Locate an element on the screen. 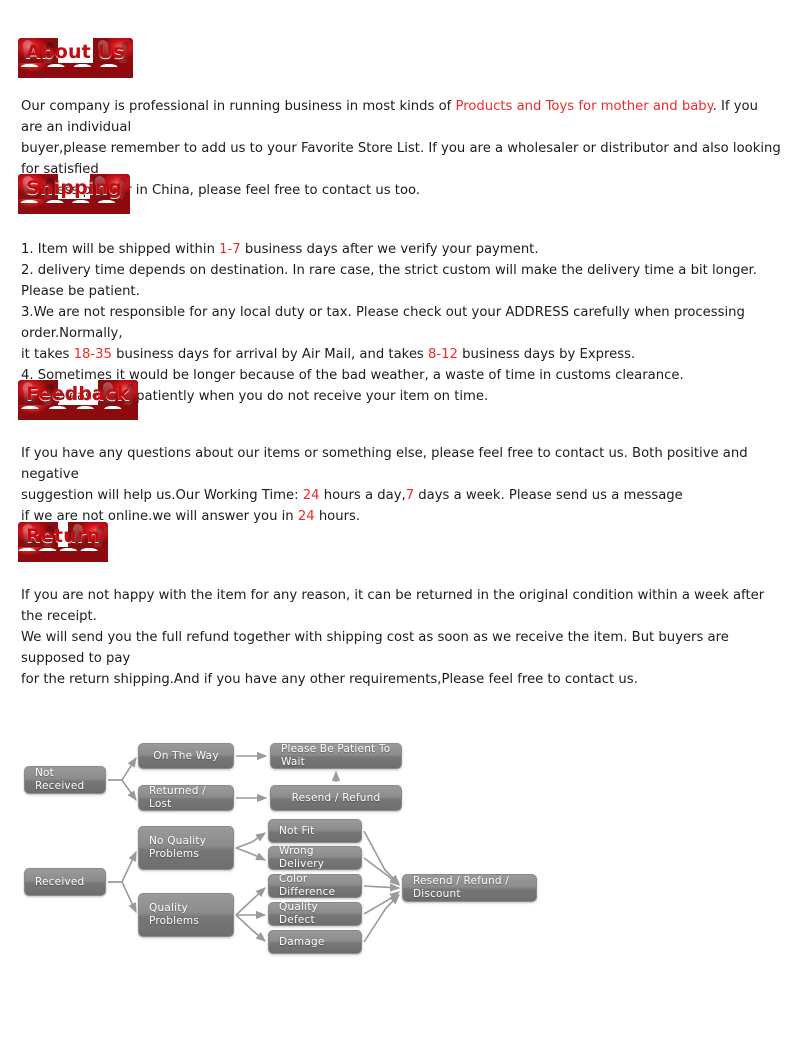 The width and height of the screenshot is (800, 1047). flow-node-received: Received is located at coordinates (65, 882).